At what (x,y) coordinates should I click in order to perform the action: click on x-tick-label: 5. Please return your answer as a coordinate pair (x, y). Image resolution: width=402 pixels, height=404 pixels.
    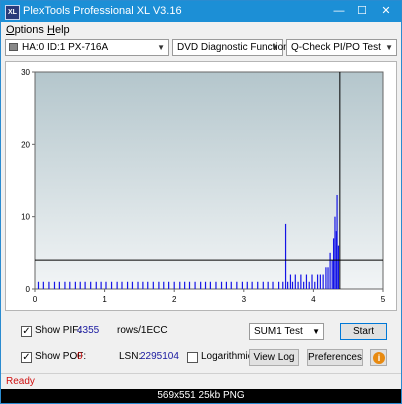
    Looking at the image, I should click on (383, 299).